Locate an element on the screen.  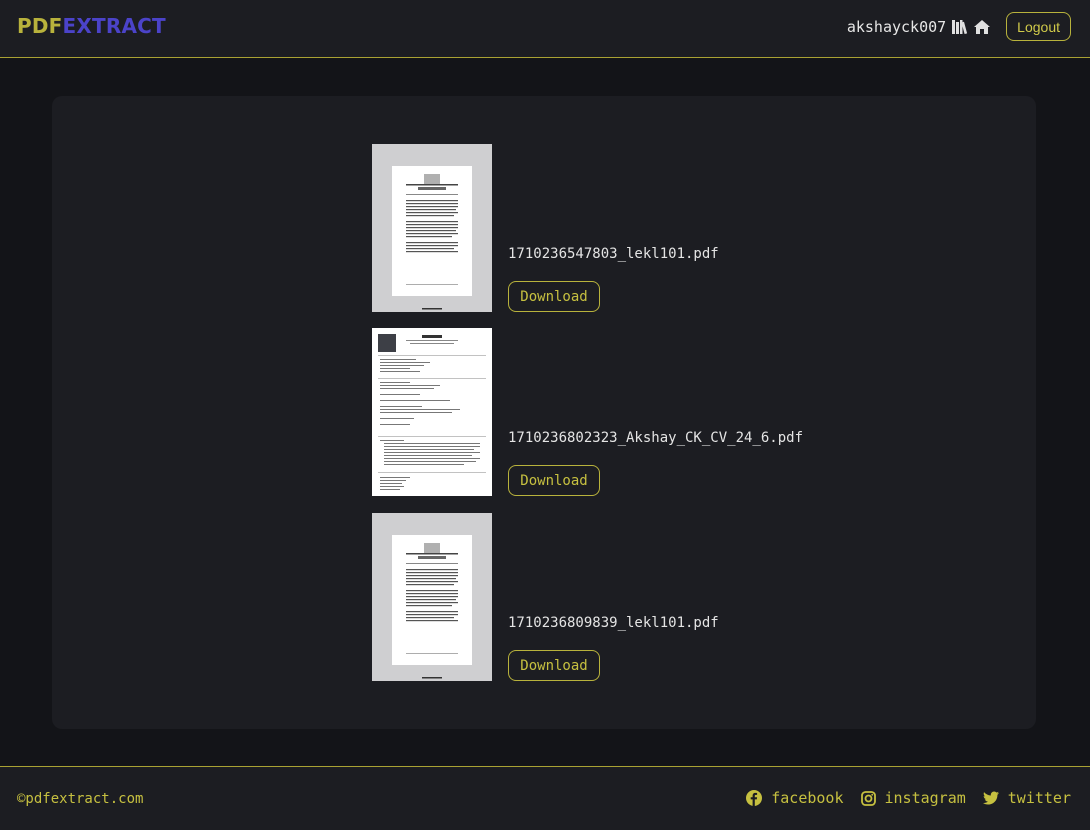
home-icon is located at coordinates (982, 26).